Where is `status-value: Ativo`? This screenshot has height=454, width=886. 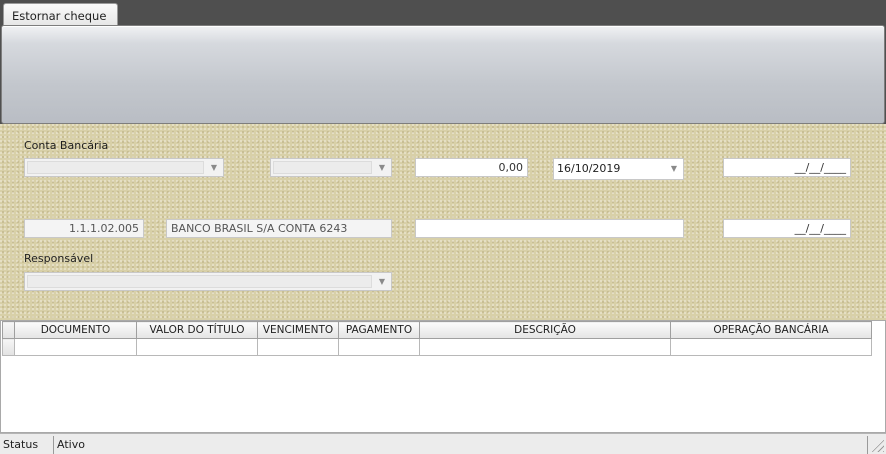
status-value: Ativo is located at coordinates (461, 445).